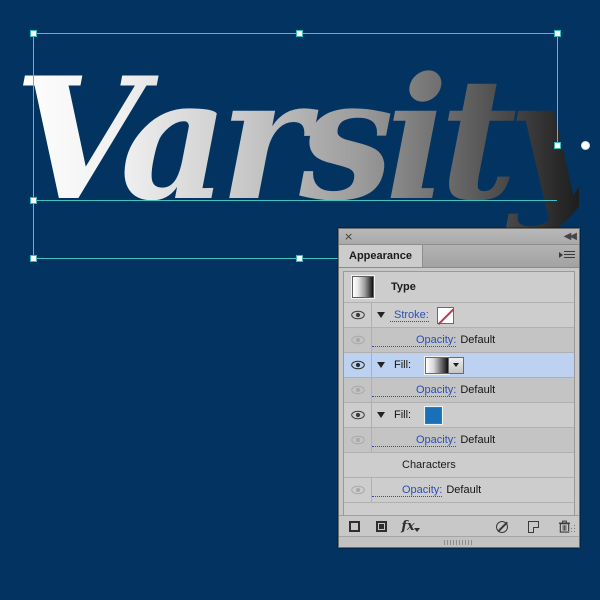 The height and width of the screenshot is (600, 600). What do you see at coordinates (567, 256) in the screenshot?
I see `panel-menu-icon` at bounding box center [567, 256].